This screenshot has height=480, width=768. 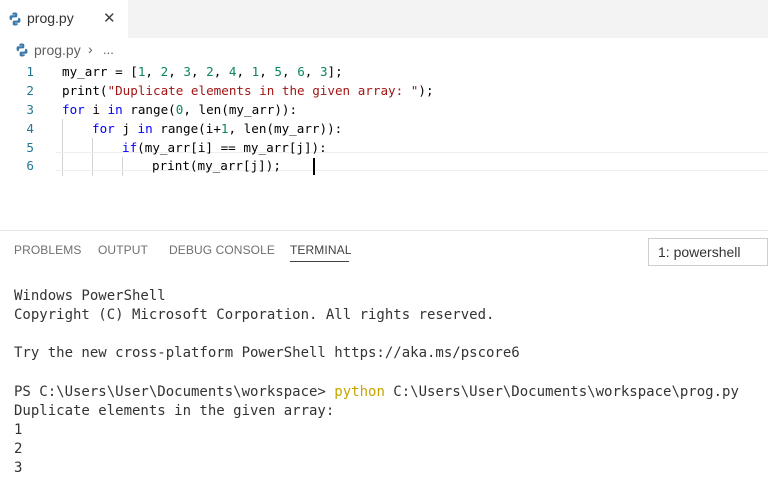 I want to click on terminal-select-dropdown: 1: powershell, so click(x=708, y=252).